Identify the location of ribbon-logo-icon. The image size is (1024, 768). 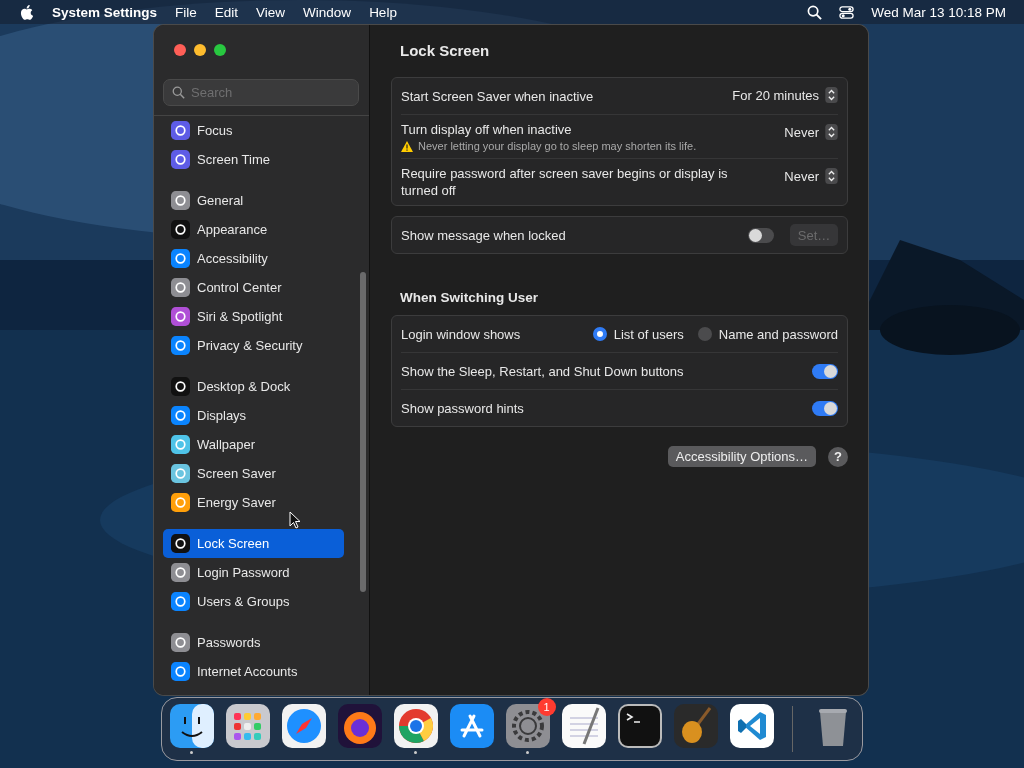
(751, 726).